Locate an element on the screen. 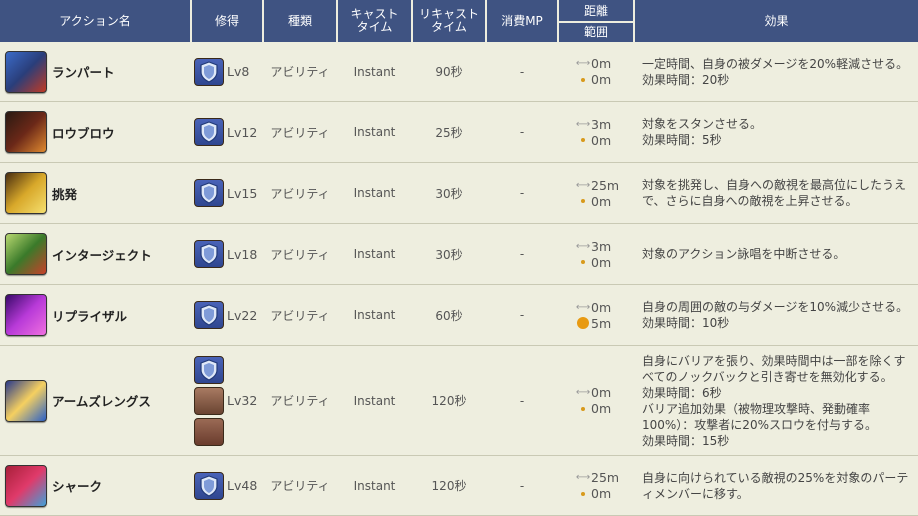 Image resolution: width=918 pixels, height=516 pixels. header-recast-time: リキャスト タイム is located at coordinates (449, 21).